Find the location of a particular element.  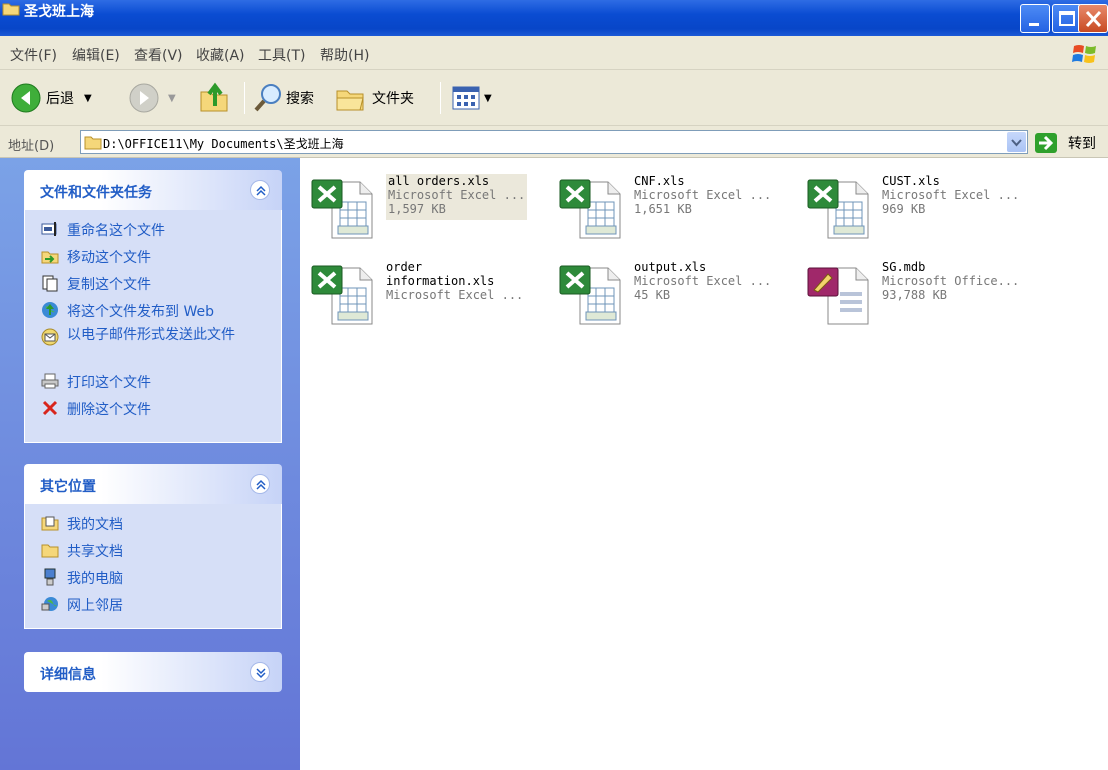

file-text: CNF.xls Microsoft Excel ... 1,651 KB is located at coordinates (702, 195).